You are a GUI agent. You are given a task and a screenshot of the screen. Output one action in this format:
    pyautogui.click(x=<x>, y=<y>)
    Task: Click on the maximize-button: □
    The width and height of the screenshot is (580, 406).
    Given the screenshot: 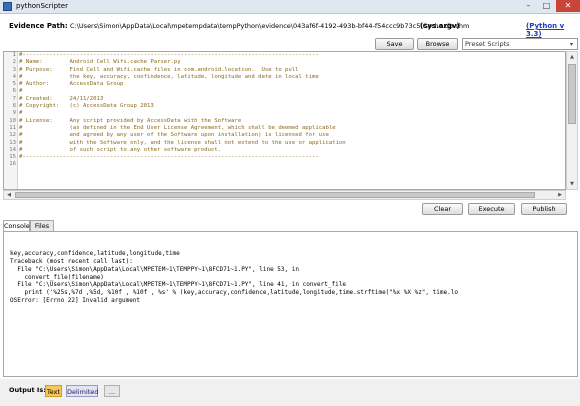 What is the action you would take?
    pyautogui.click(x=546, y=6)
    